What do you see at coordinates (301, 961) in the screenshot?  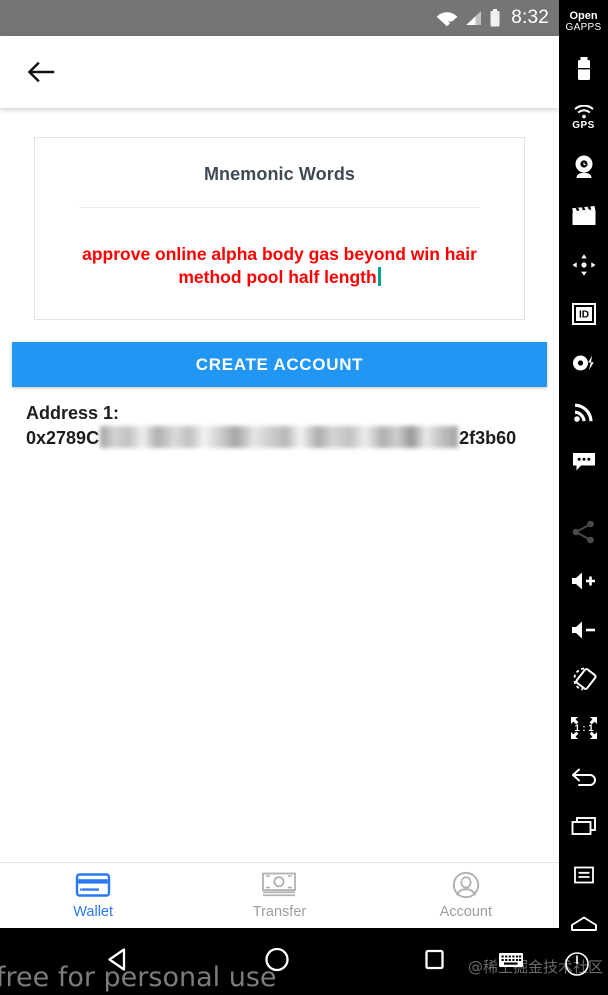 I see `android-nav-bar: free for personal use @稀土掘金技术社区` at bounding box center [301, 961].